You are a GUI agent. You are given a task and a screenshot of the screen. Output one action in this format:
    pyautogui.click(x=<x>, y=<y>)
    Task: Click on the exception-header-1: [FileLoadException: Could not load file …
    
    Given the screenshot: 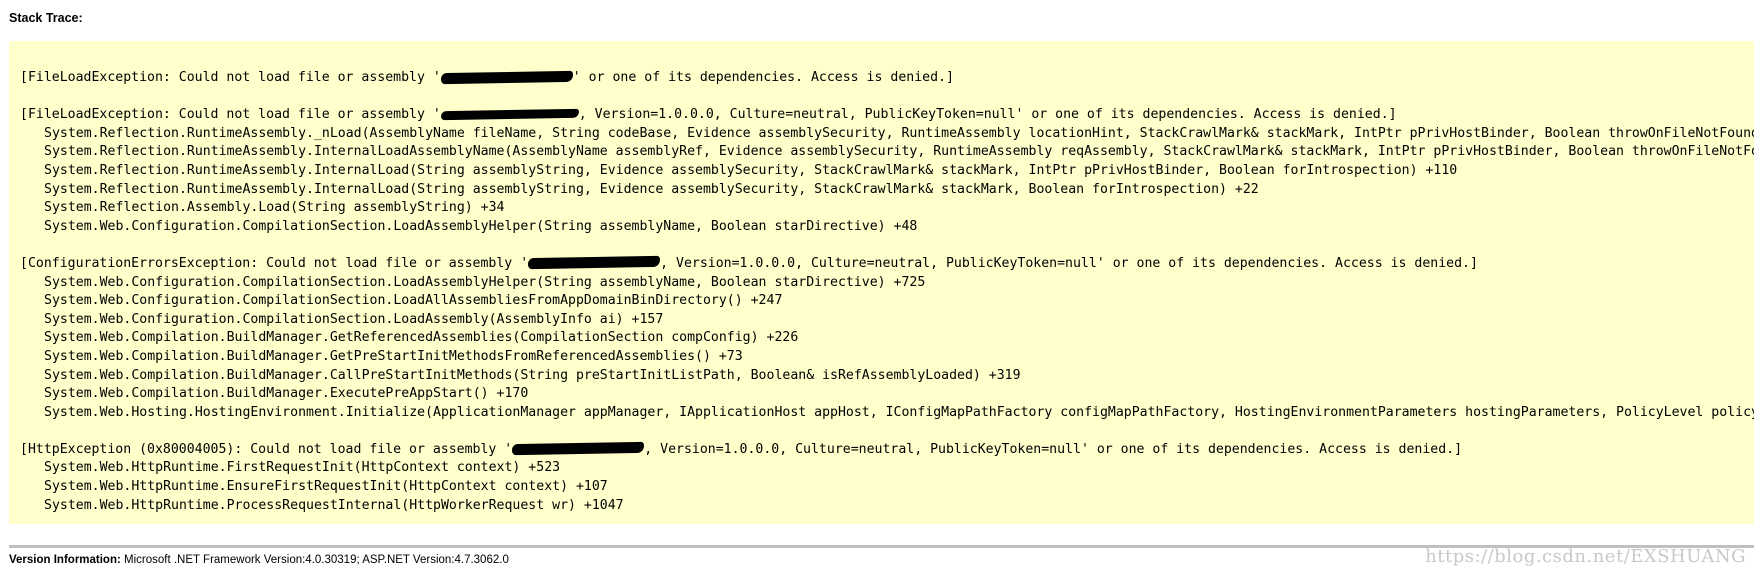 What is the action you would take?
    pyautogui.click(x=487, y=77)
    